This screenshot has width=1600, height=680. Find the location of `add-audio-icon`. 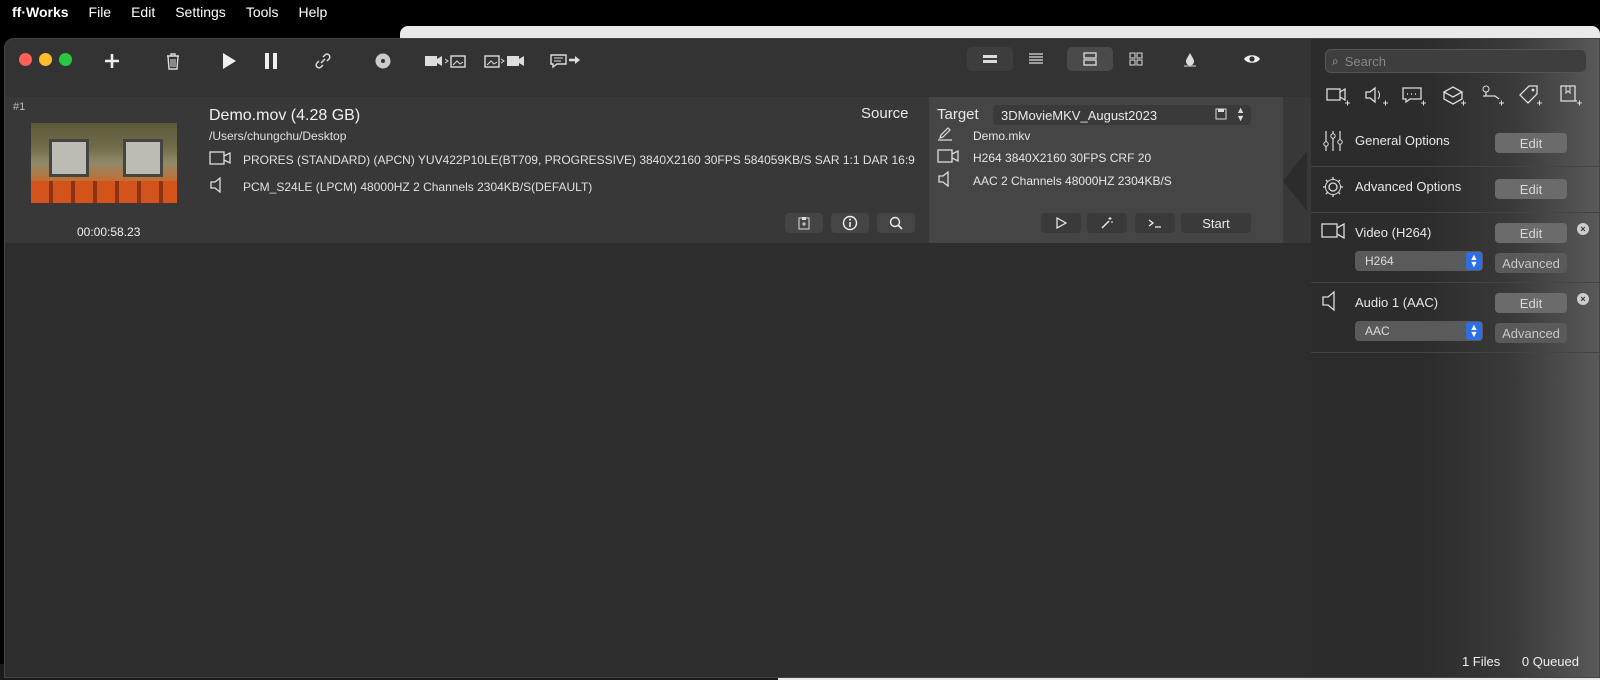

add-audio-icon is located at coordinates (1376, 96).